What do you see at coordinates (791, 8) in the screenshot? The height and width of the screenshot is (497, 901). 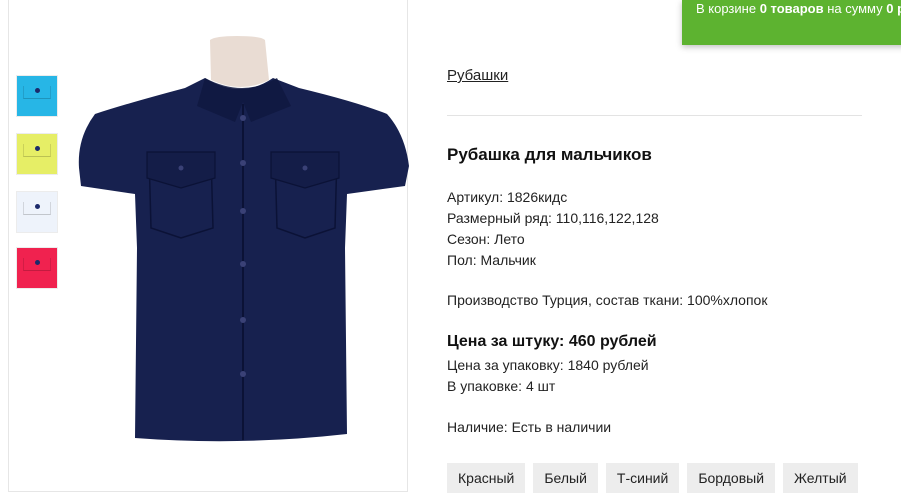 I see `cart-count: 0 товаров` at bounding box center [791, 8].